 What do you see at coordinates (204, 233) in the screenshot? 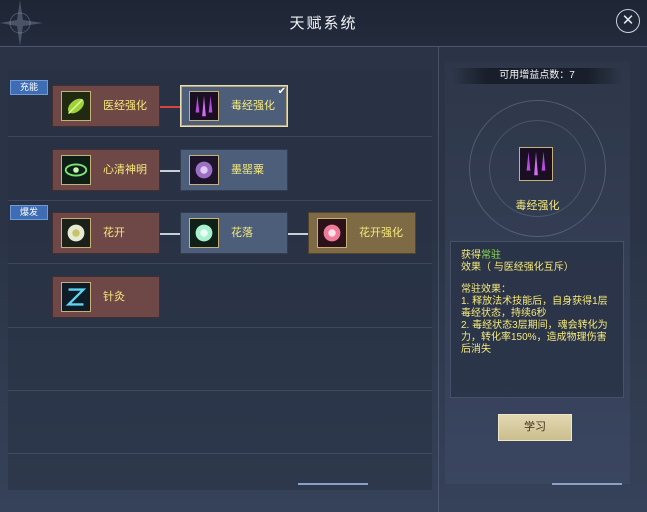
I see `green-lotus-icon` at bounding box center [204, 233].